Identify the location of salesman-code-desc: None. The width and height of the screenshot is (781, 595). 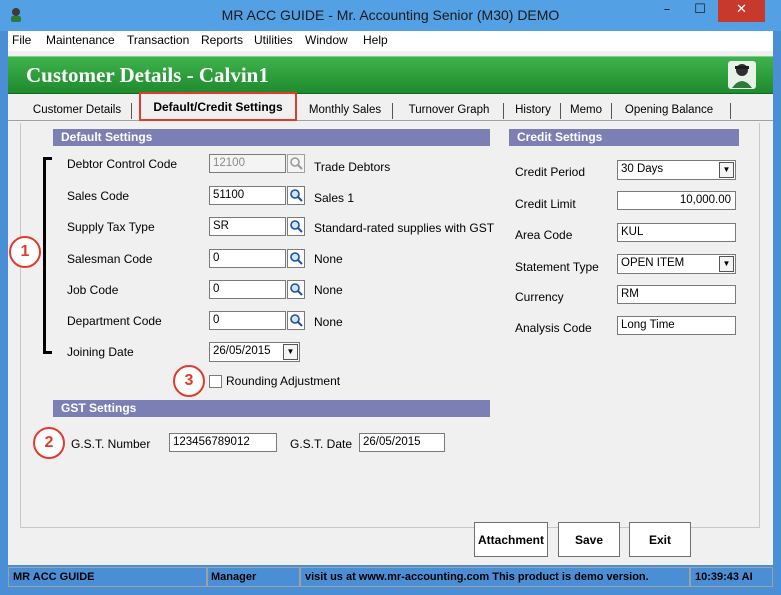
(328, 259).